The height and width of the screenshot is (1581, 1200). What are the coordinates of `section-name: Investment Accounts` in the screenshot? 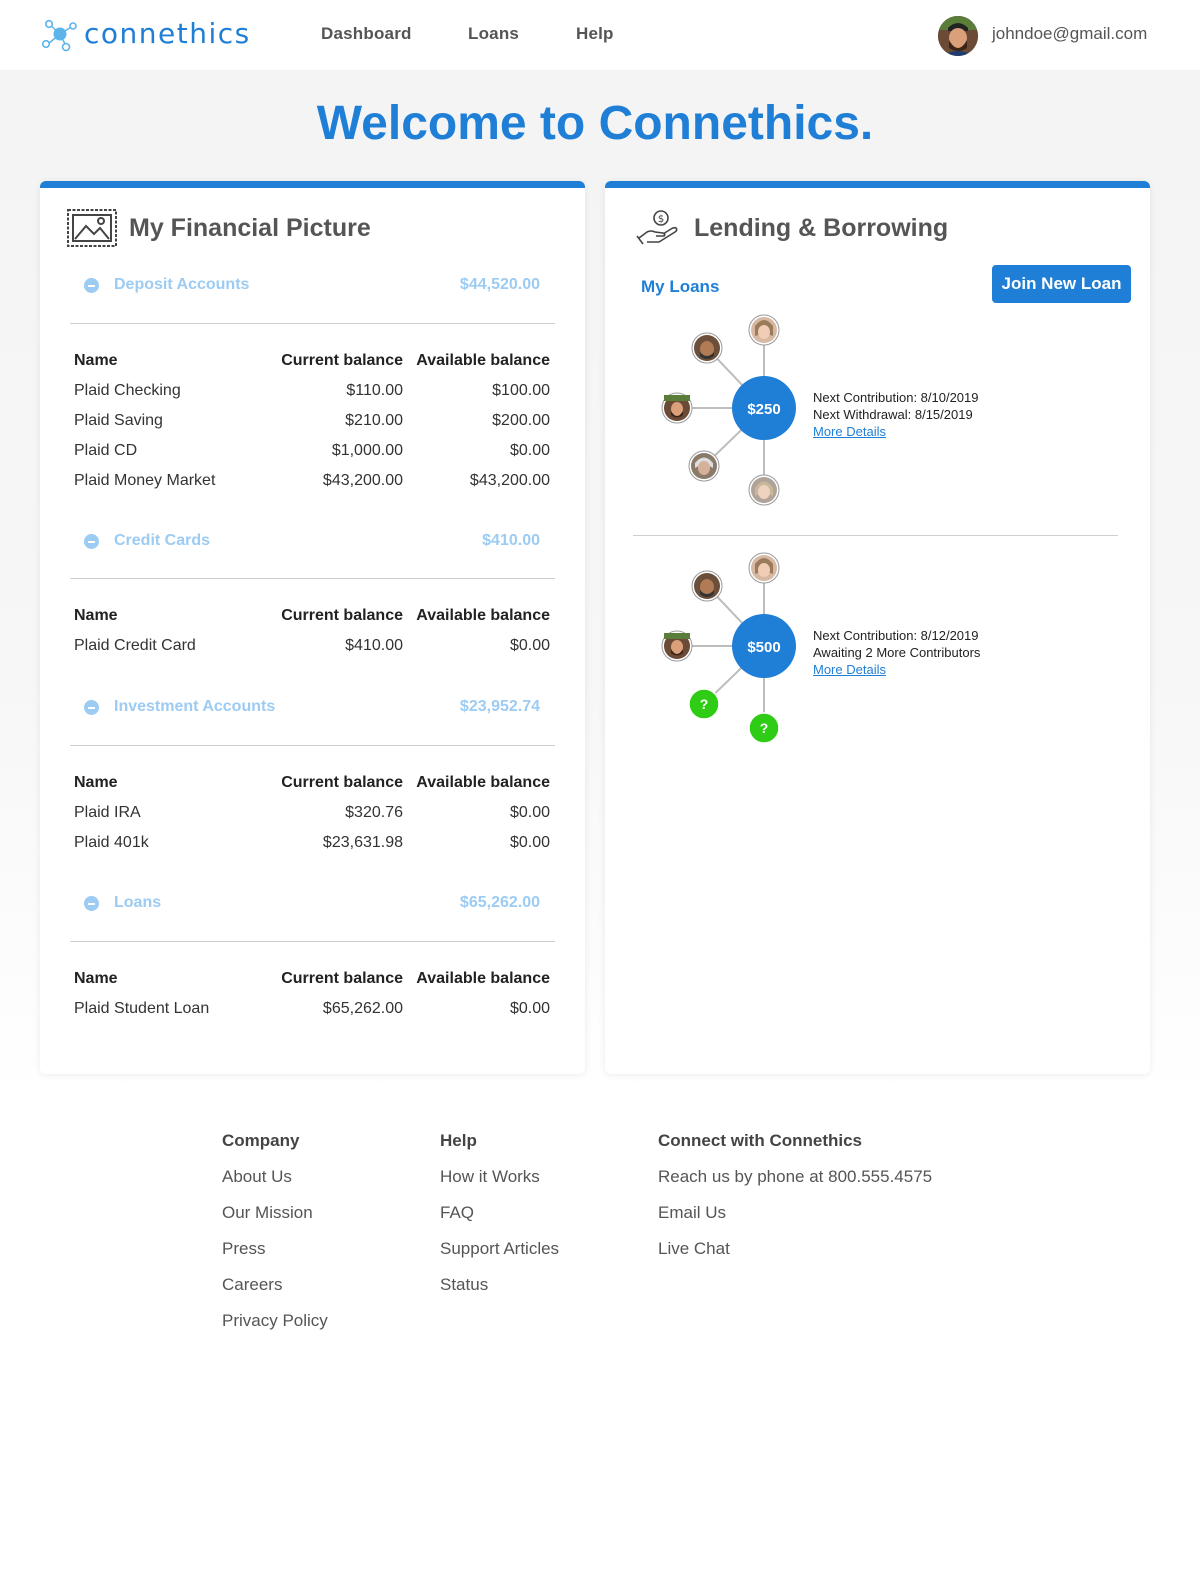 It's located at (195, 706).